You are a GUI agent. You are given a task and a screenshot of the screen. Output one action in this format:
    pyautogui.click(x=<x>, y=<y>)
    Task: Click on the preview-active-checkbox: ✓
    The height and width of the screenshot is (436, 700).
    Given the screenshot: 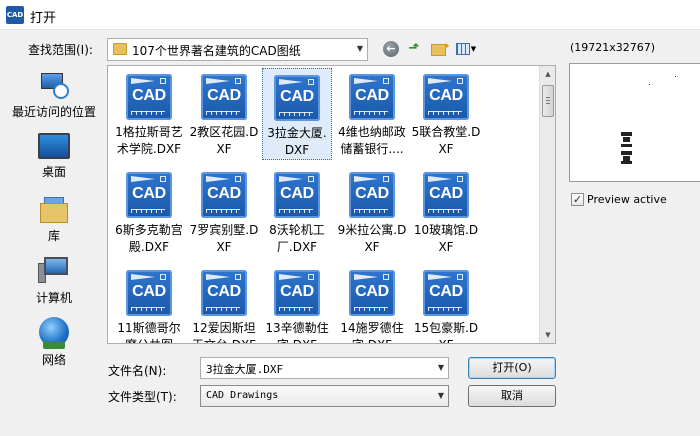 What is the action you would take?
    pyautogui.click(x=577, y=199)
    